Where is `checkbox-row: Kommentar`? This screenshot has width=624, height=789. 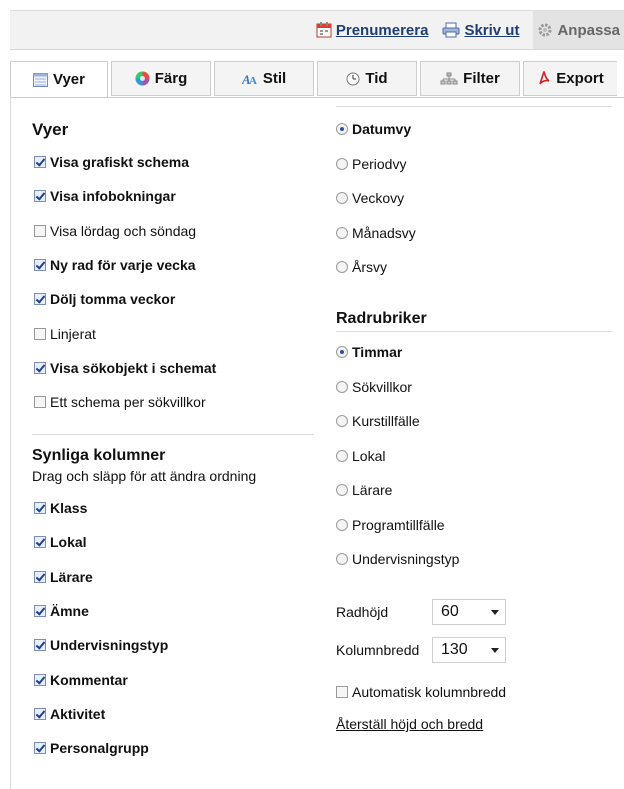
checkbox-row: Kommentar is located at coordinates (81, 680).